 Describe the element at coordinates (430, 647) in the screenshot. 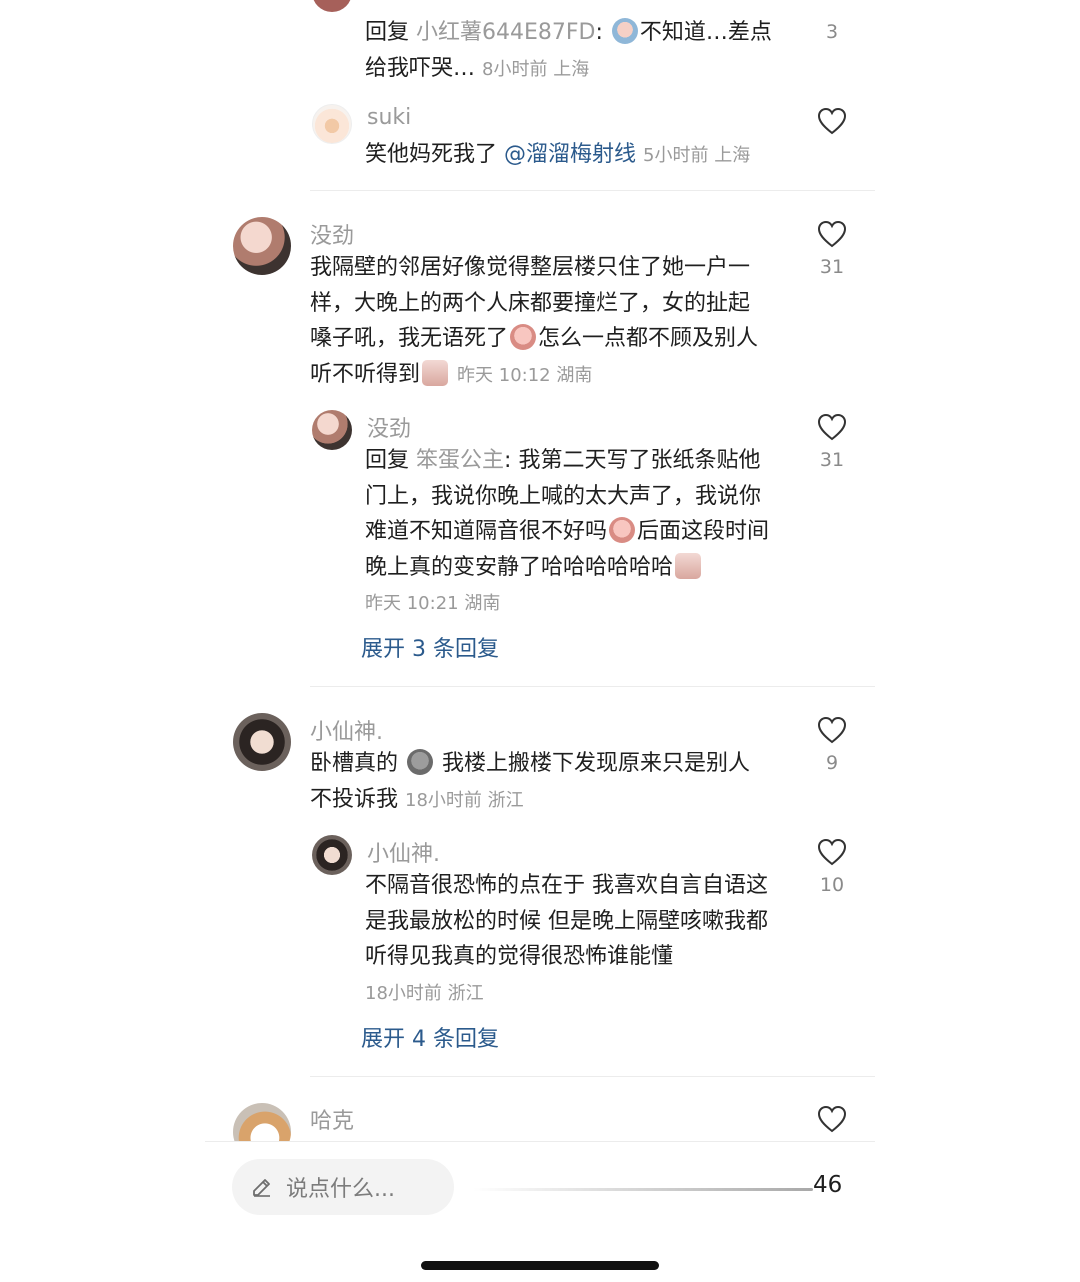

I see `expand-replies-button: 展开 3 条回复` at that location.